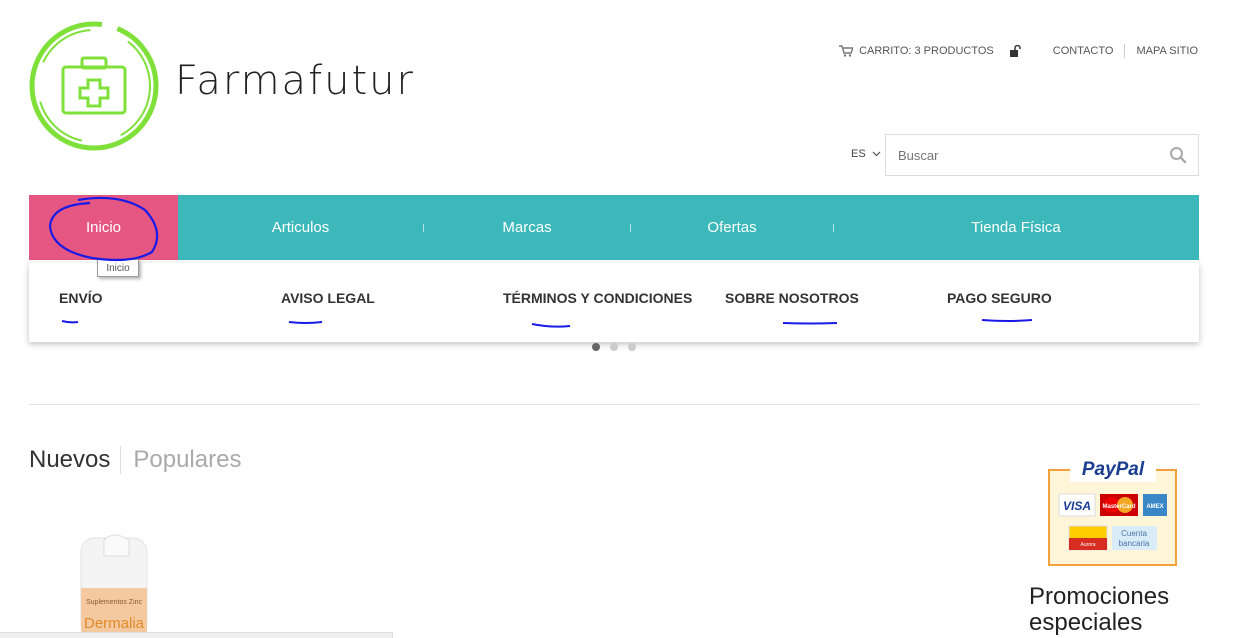 This screenshot has height=638, width=1234. What do you see at coordinates (999, 298) in the screenshot?
I see `info-link-pago-seguro: PAGO SEGURO` at bounding box center [999, 298].